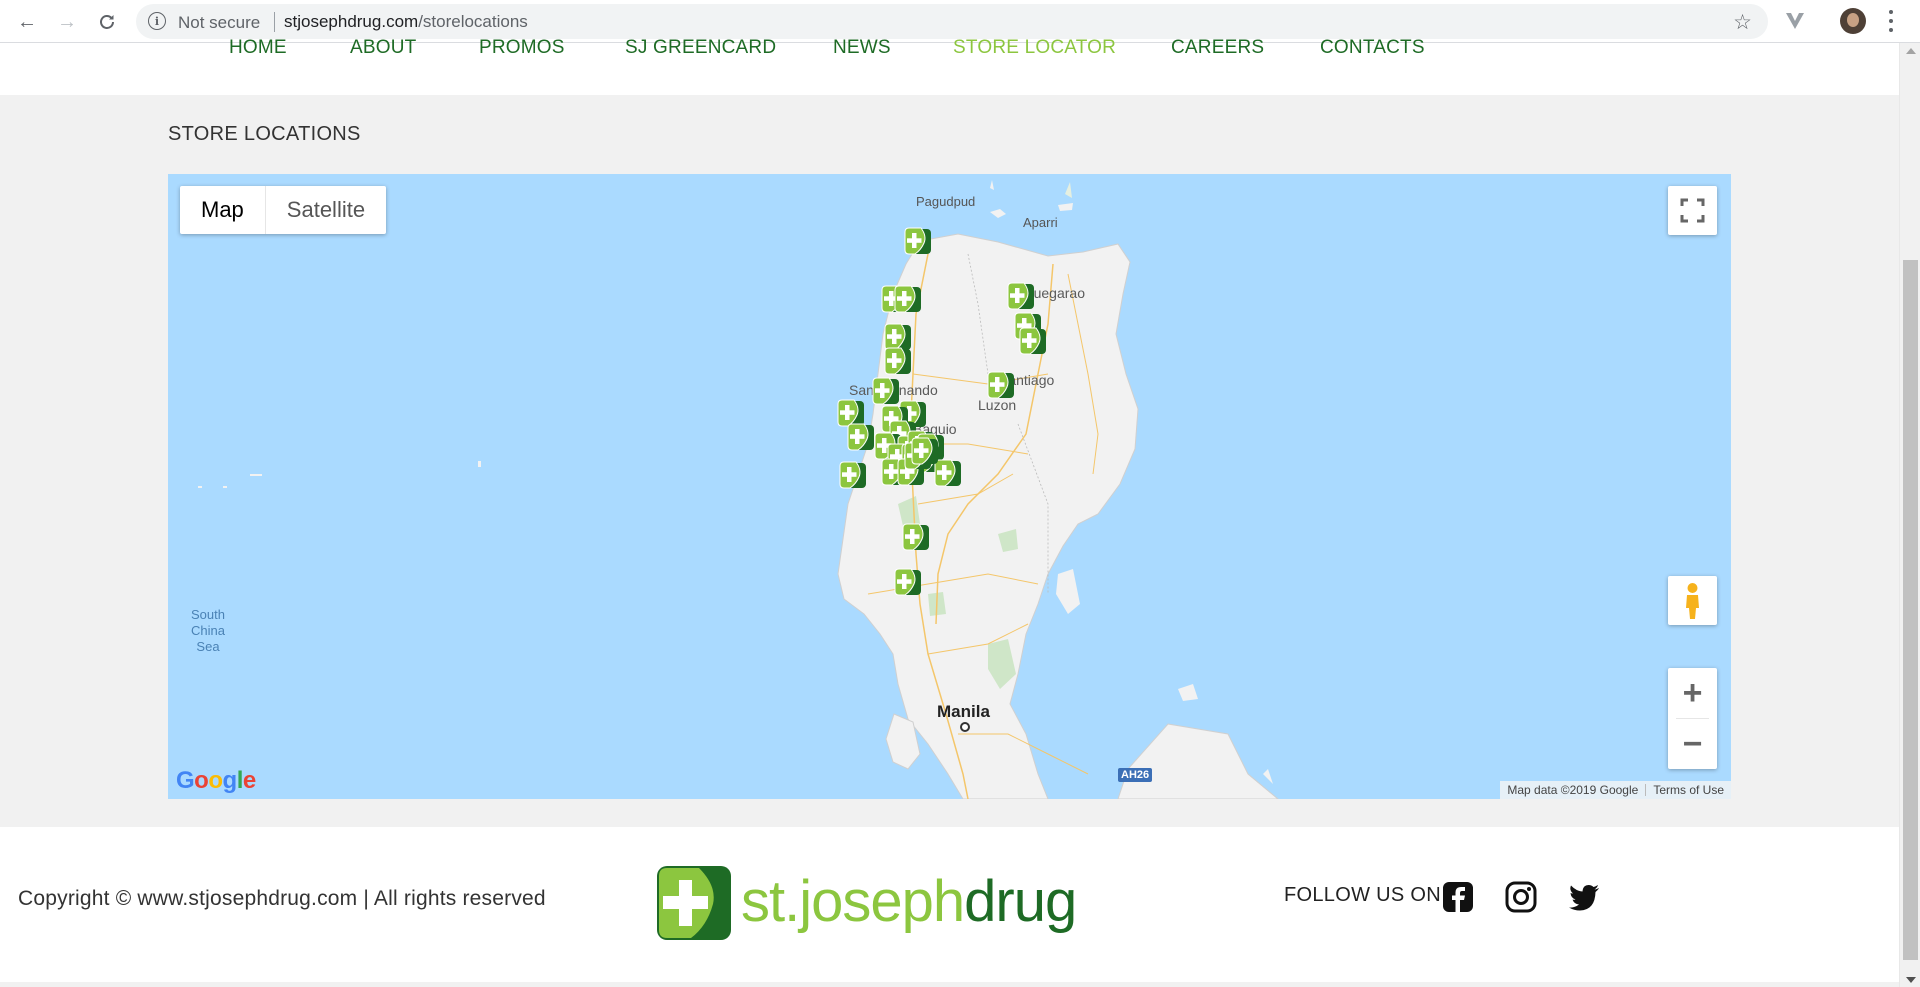  Describe the element at coordinates (326, 210) in the screenshot. I see `map-type-satellite-button: Satellite` at that location.